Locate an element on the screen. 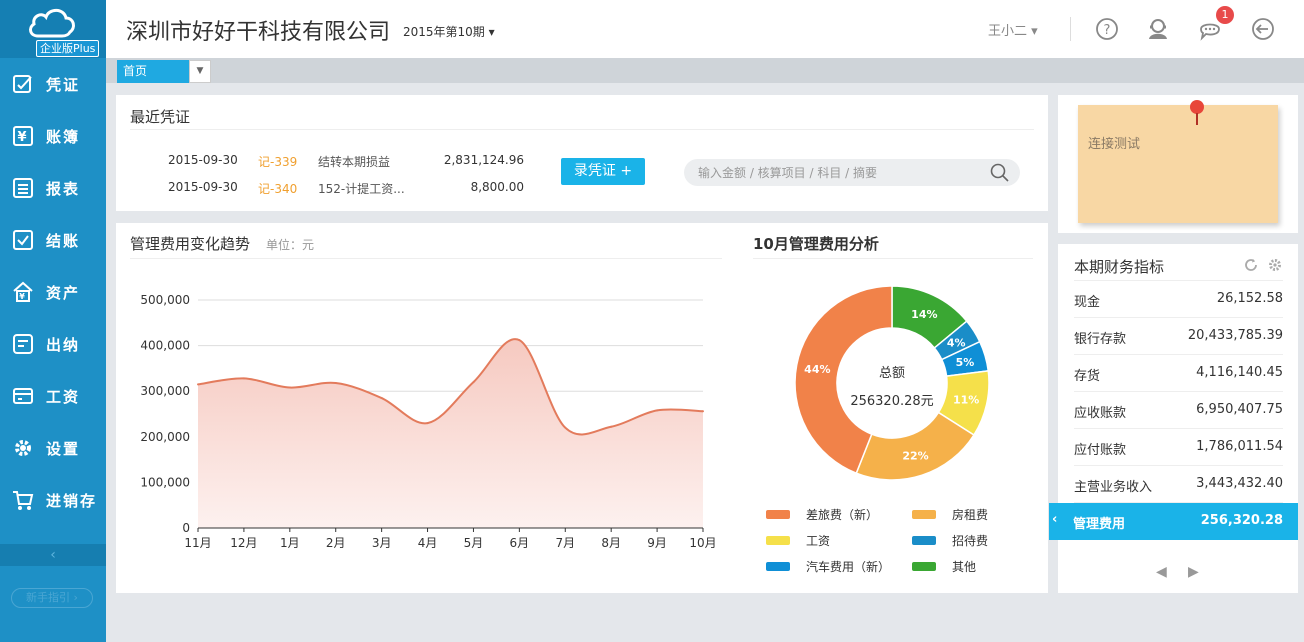 This screenshot has width=1304, height=642. nav-item-checkout: 结账 is located at coordinates (53, 240).